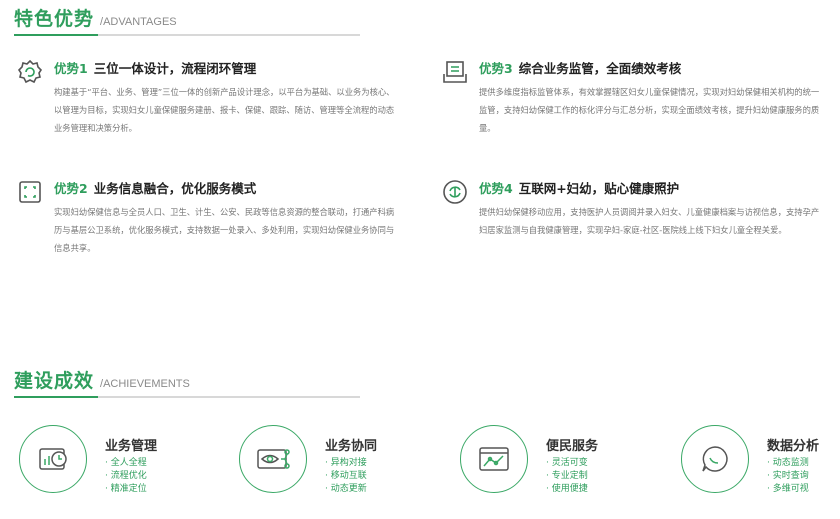  I want to click on list-item: 多维可视, so click(788, 489).